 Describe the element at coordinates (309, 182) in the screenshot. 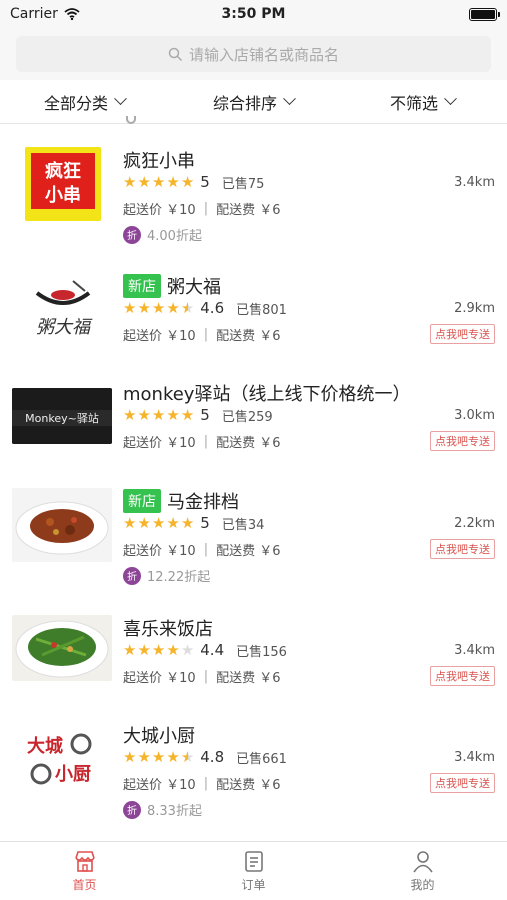

I see `rating-row: ★ ★ ★ ★ ★ 5 已售75 3.4km` at that location.